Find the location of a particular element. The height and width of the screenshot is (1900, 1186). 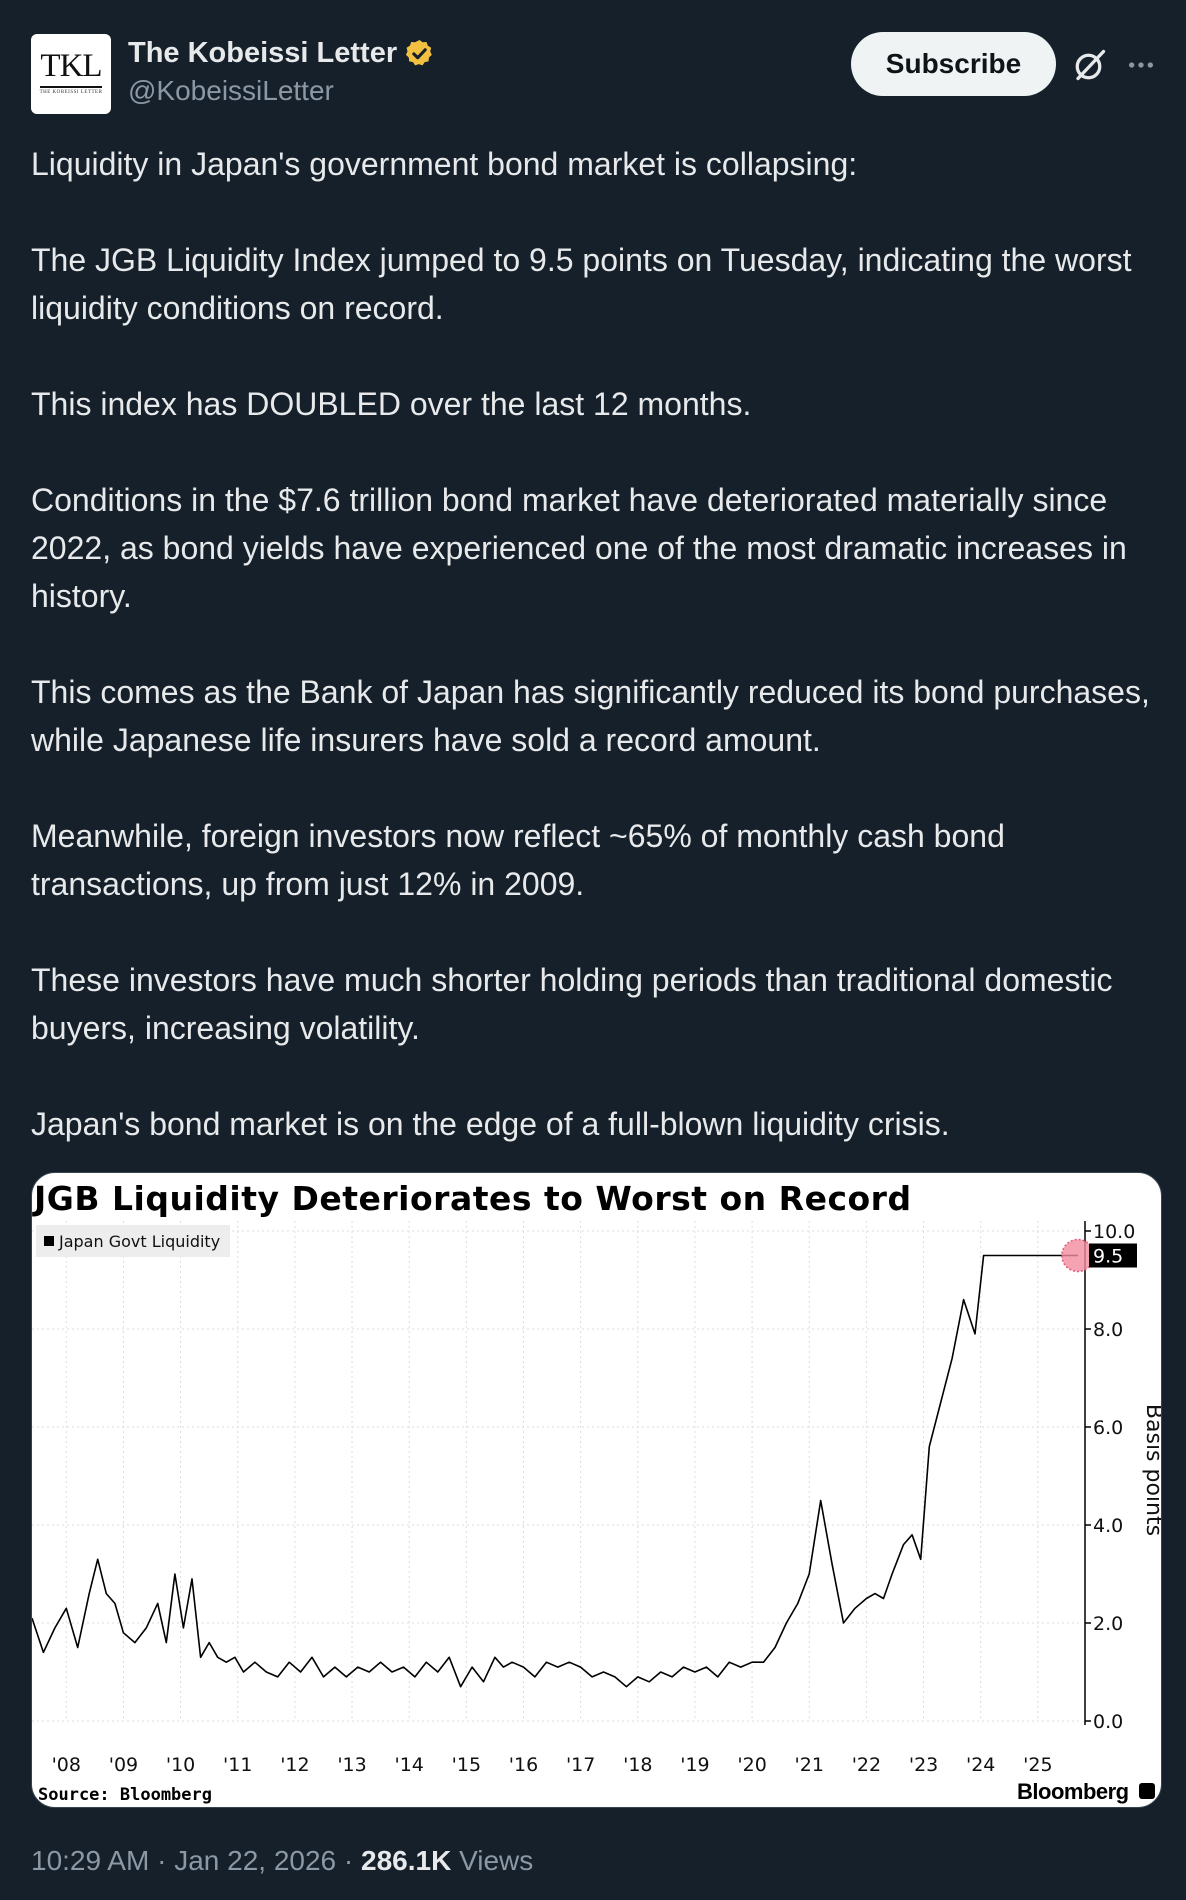

tweet-date: Jan 22, 2026 is located at coordinates (255, 1860).